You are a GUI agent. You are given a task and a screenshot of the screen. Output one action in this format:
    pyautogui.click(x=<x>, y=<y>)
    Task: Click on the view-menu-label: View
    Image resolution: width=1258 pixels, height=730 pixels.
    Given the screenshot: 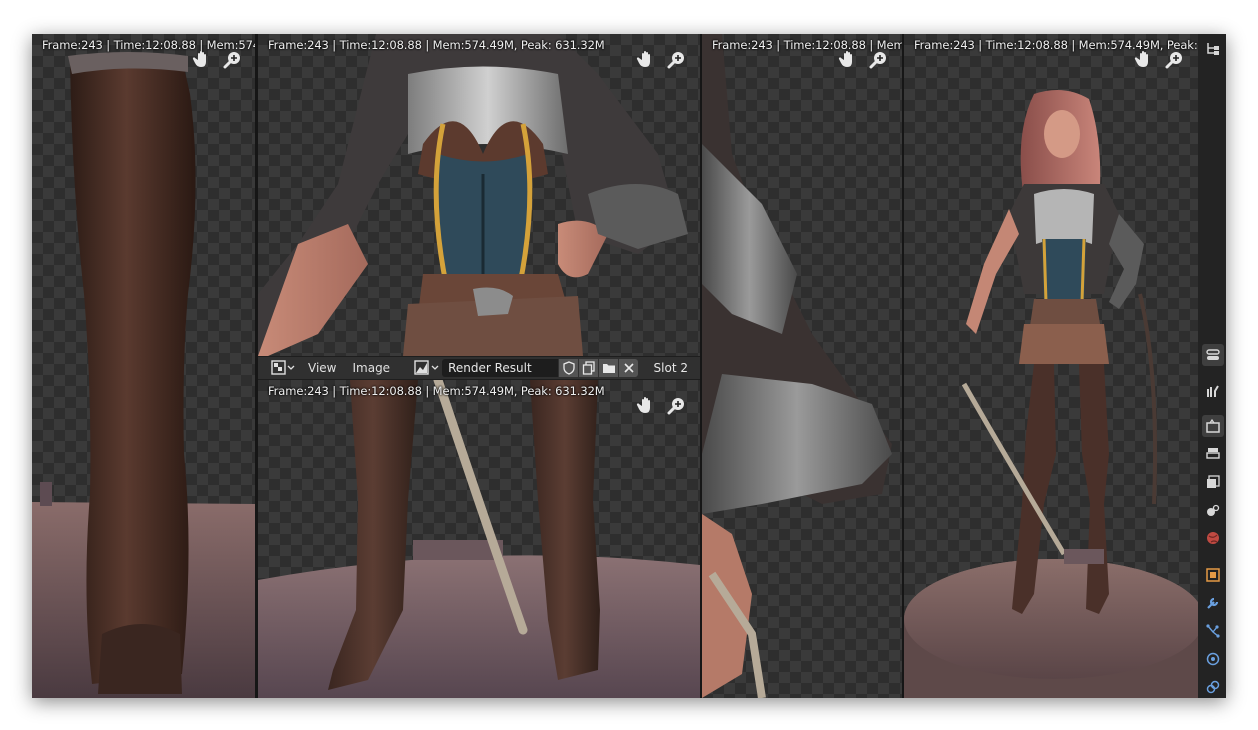 What is the action you would take?
    pyautogui.click(x=322, y=368)
    